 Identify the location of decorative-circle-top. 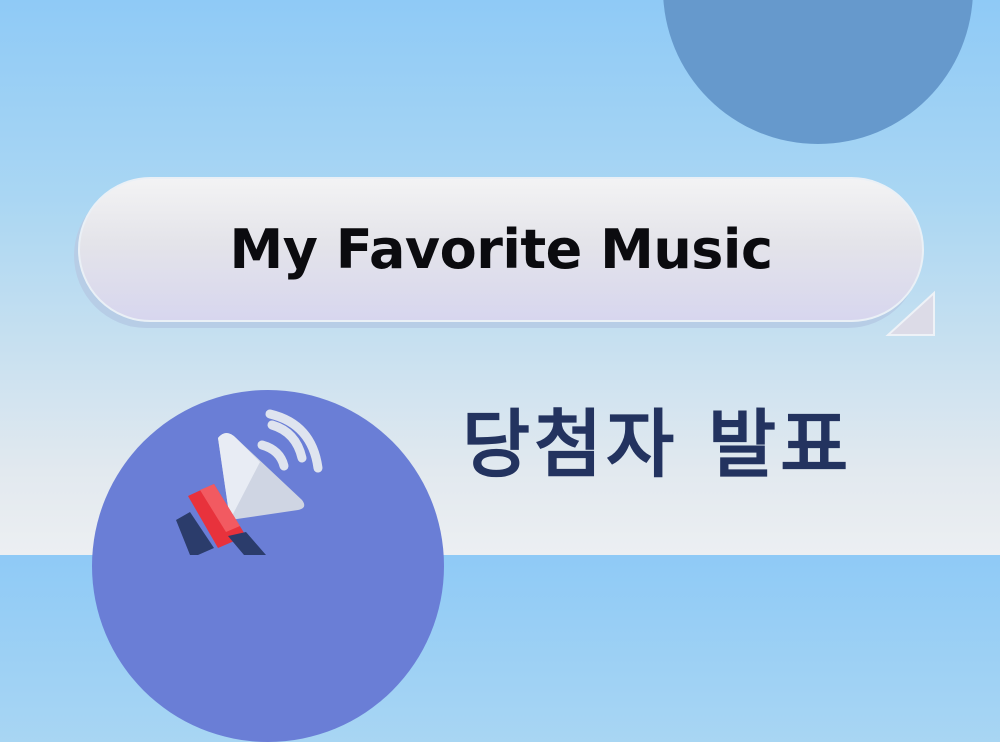
(818, 72).